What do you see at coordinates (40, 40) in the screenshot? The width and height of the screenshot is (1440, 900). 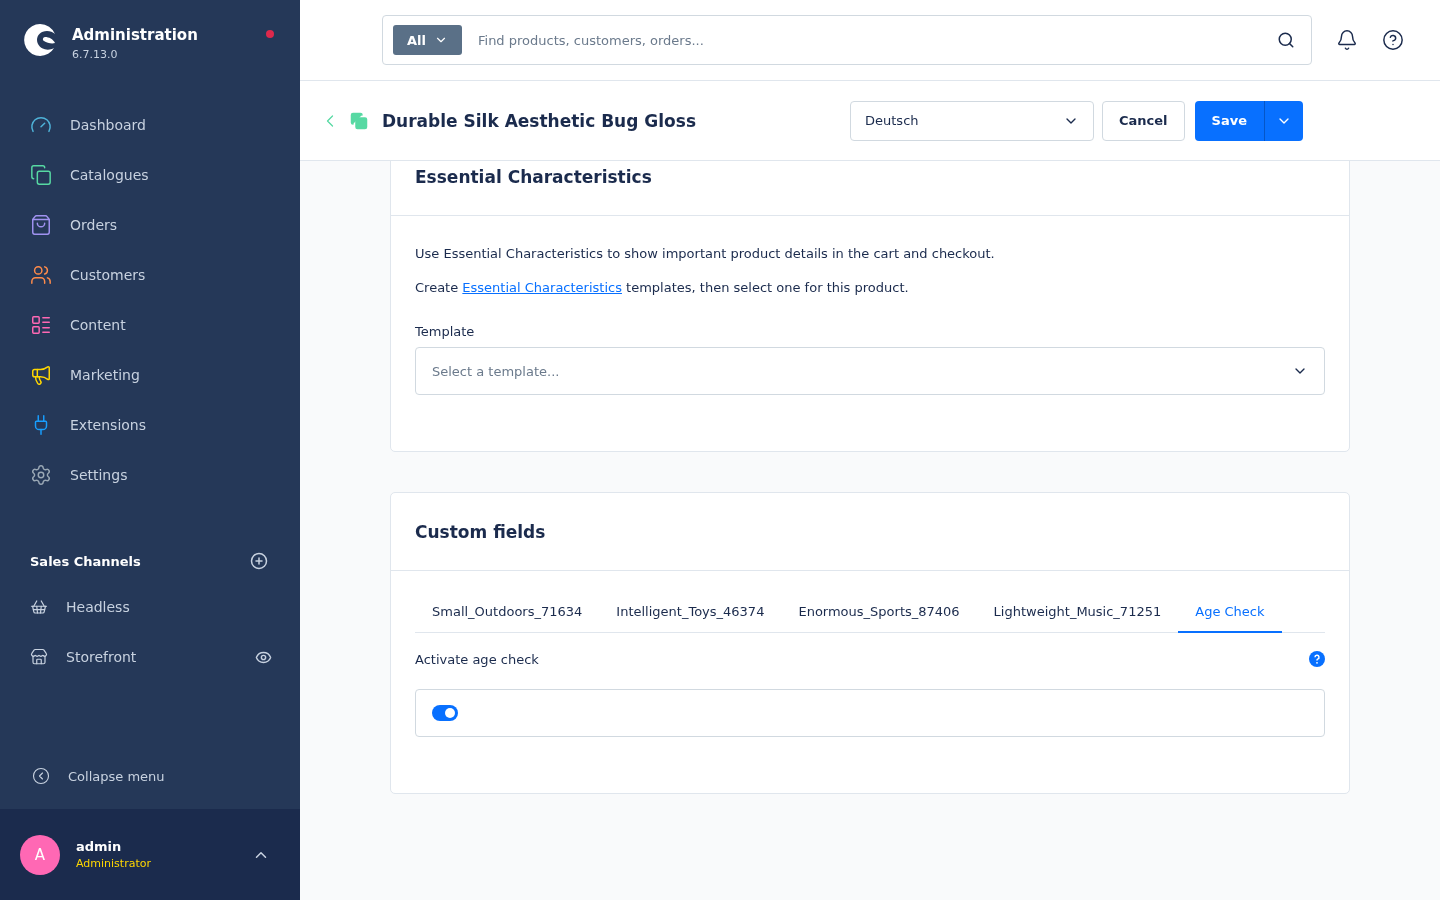 I see `logo-icon` at bounding box center [40, 40].